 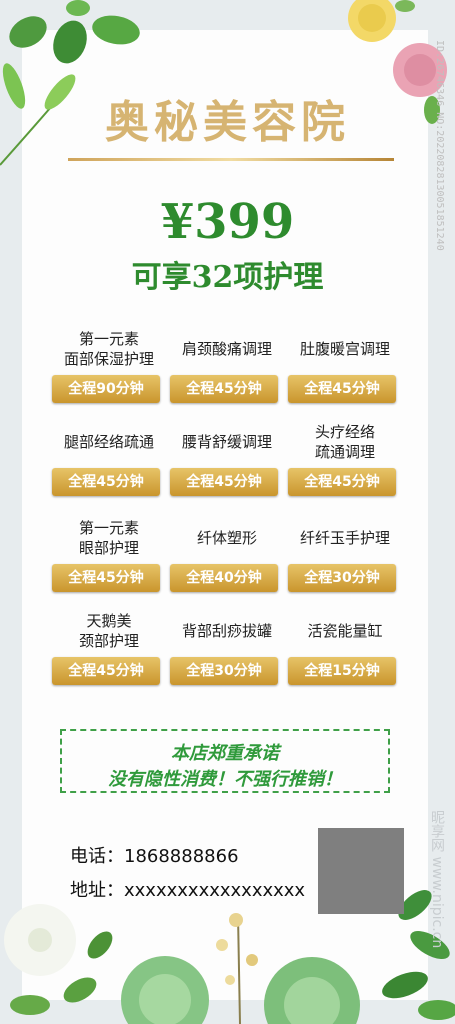 I want to click on service-name: 活瓷能量缸, so click(x=345, y=631).